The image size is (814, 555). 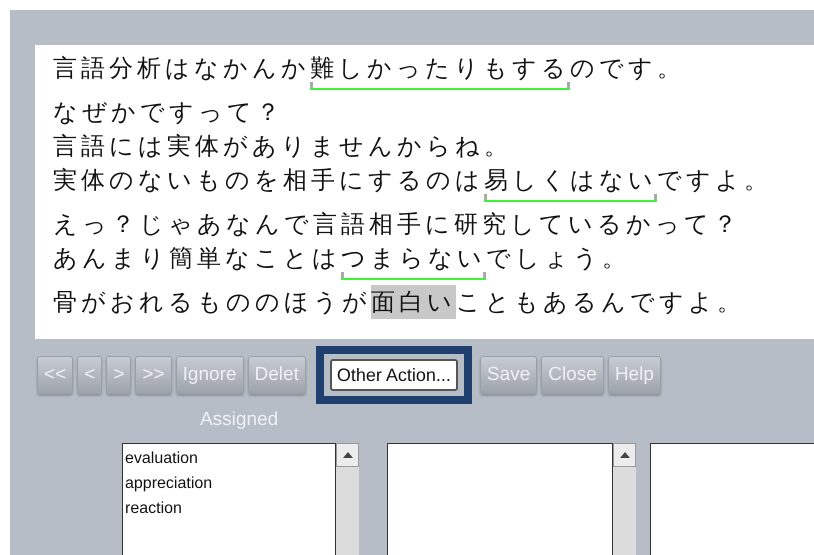 I want to click on list-item: appreciation, so click(x=229, y=483).